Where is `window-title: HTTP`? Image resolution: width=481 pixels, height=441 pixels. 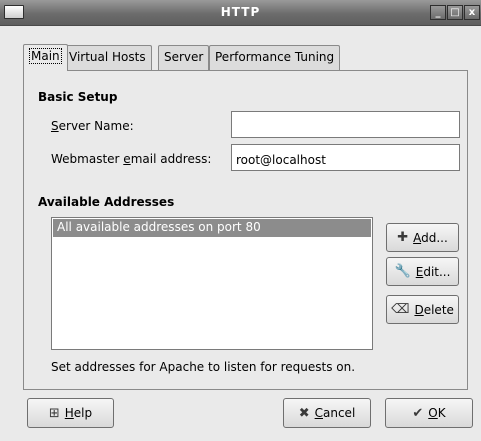 window-title: HTTP is located at coordinates (240, 12).